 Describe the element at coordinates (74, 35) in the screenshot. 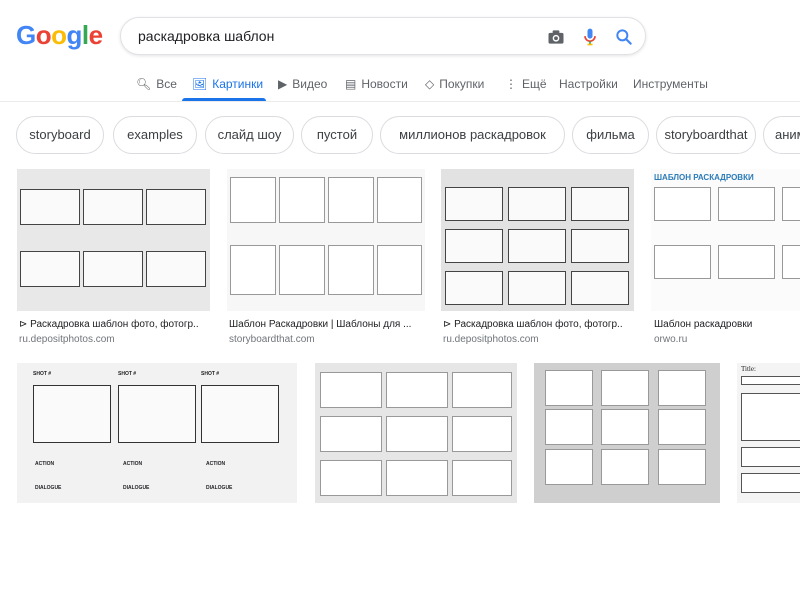

I see `logo-letter: g` at that location.